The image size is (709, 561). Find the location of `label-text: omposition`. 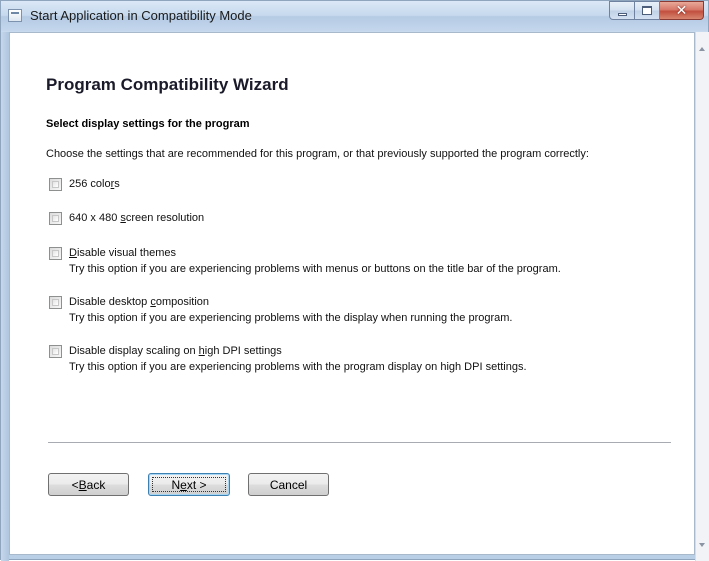

label-text: omposition is located at coordinates (182, 302).